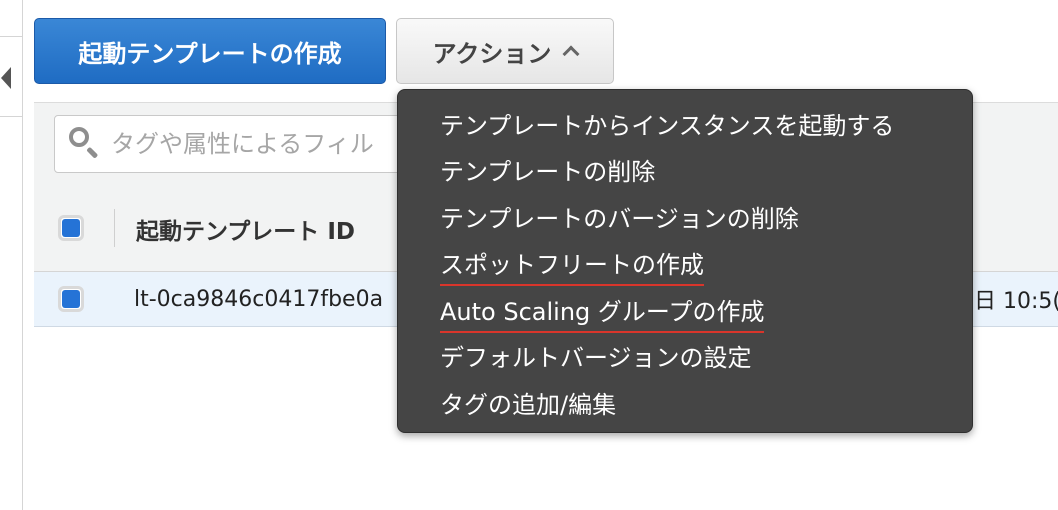 The height and width of the screenshot is (510, 1058). I want to click on menu-item-create-auto-scaling-group: Auto Scaling グループの作成, so click(685, 309).